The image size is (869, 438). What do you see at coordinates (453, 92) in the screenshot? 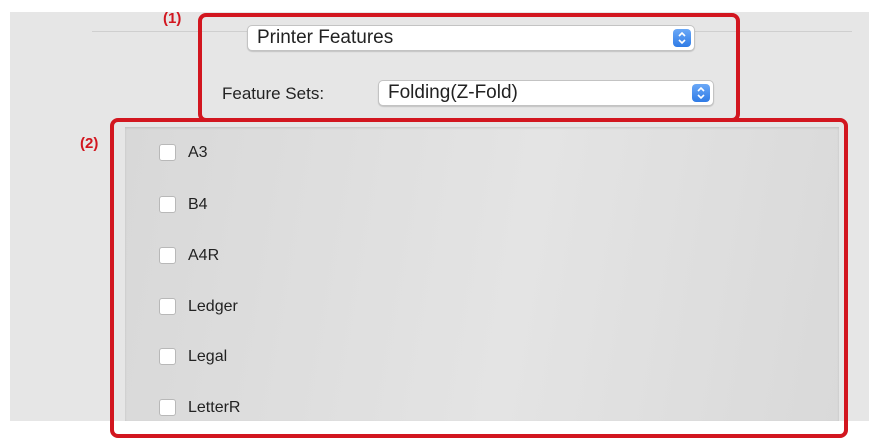
I see `feature-sets-value: Folding(Z-Fold)` at bounding box center [453, 92].